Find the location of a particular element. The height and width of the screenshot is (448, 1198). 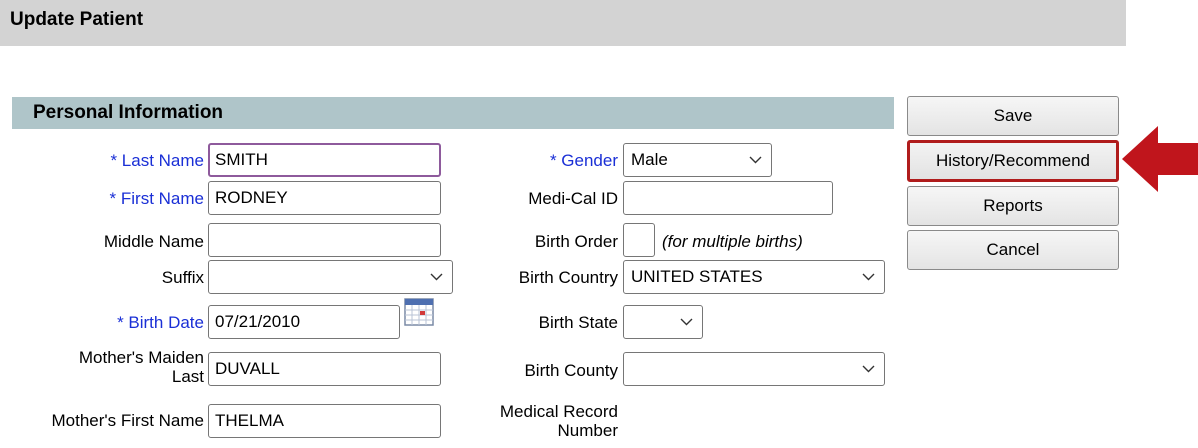

birth-state-select is located at coordinates (663, 322).